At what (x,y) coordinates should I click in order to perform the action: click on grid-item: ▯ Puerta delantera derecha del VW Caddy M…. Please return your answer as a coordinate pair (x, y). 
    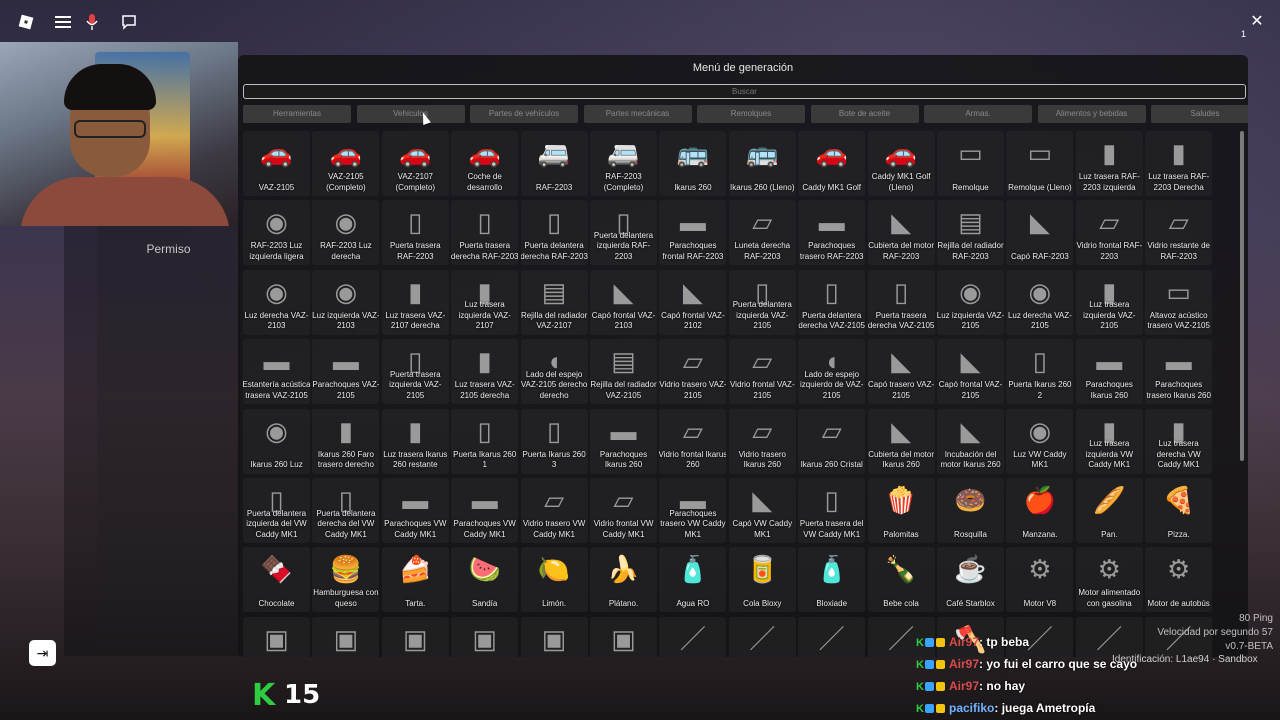
    Looking at the image, I should click on (346, 510).